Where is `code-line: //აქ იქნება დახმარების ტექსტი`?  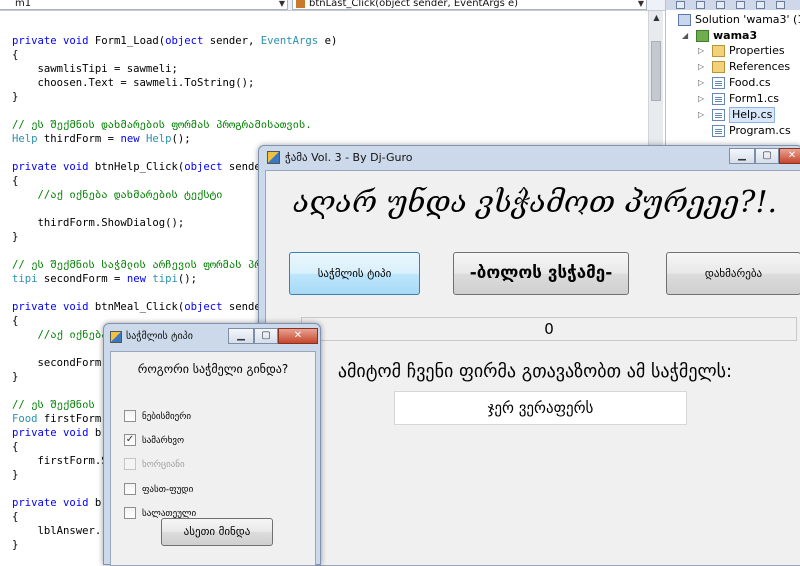
code-line: //აქ იქნება დახმარების ტექსტი is located at coordinates (117, 195).